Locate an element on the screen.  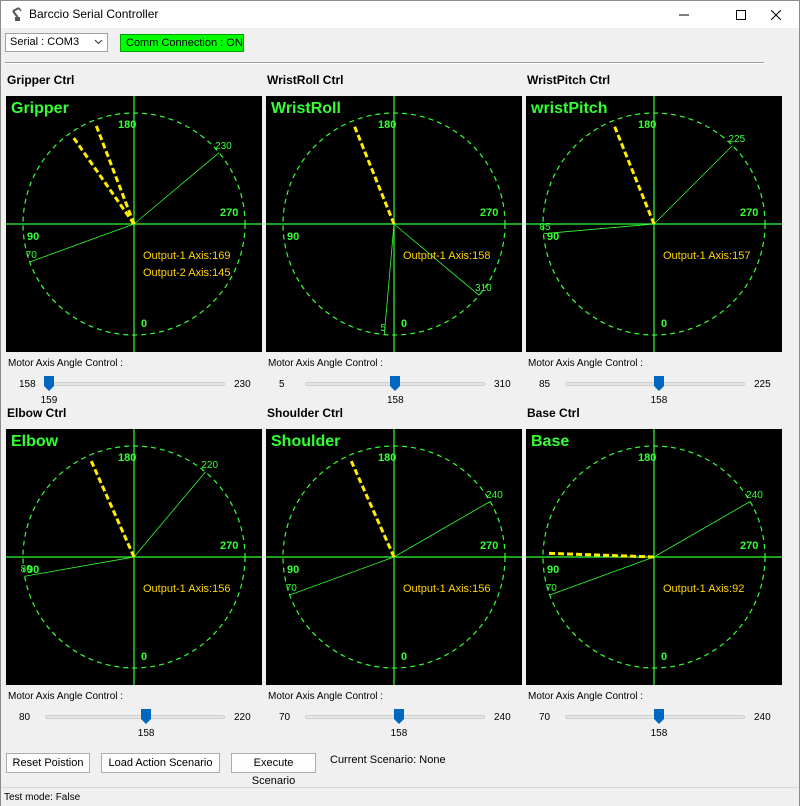
slider-value-label: 159 is located at coordinates (49, 400).